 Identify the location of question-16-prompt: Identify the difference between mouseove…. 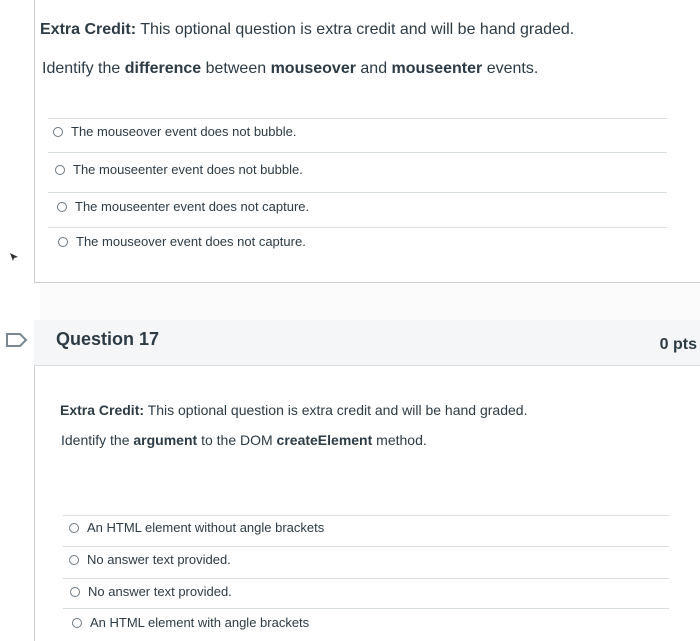
(290, 69).